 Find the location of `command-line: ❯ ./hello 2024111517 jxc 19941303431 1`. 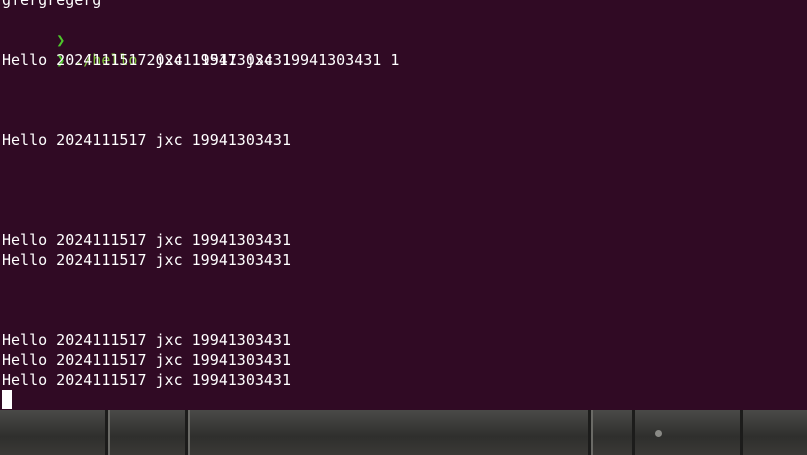

command-line: ❯ ./hello 2024111517 jxc 19941303431 1 is located at coordinates (200, 49).